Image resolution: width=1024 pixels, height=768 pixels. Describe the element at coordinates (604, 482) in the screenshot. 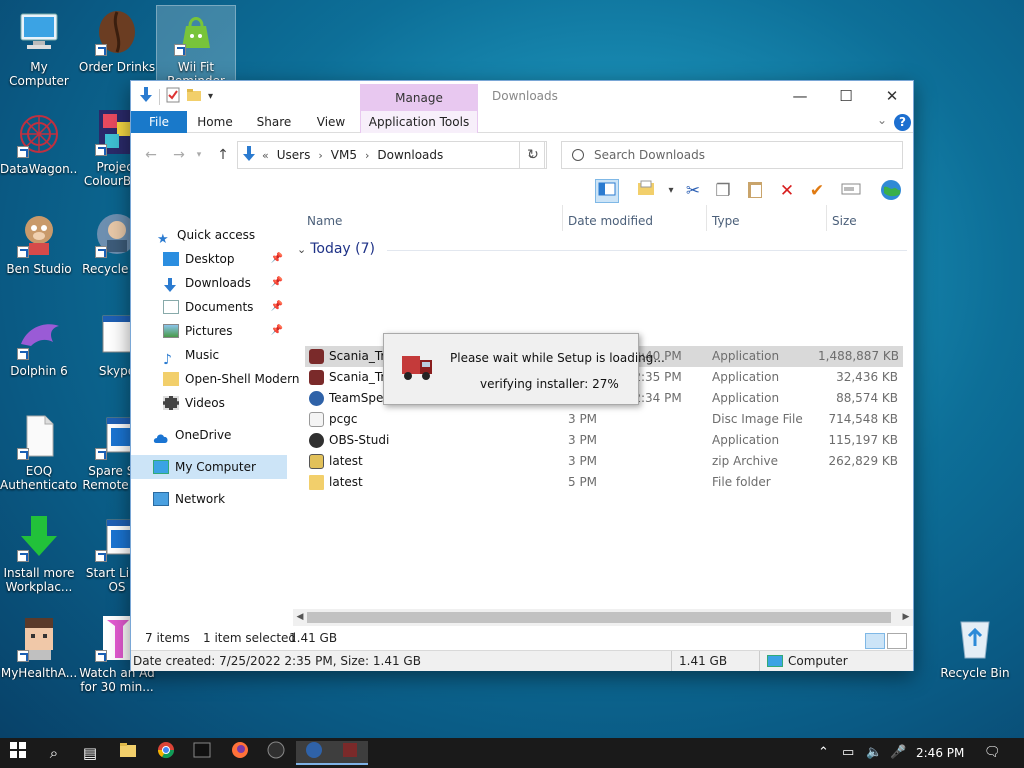

I see `table-row: latest 5 PM File folder` at that location.